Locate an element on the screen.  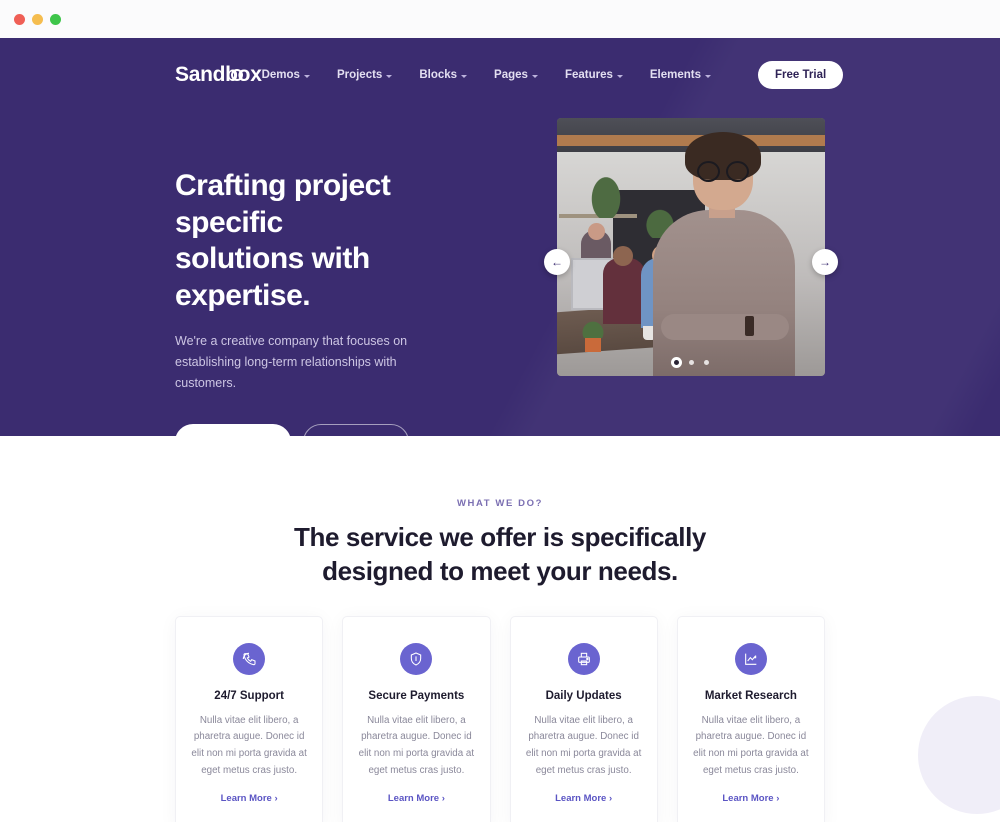
hero-carousel: ← → is located at coordinates (691, 277).